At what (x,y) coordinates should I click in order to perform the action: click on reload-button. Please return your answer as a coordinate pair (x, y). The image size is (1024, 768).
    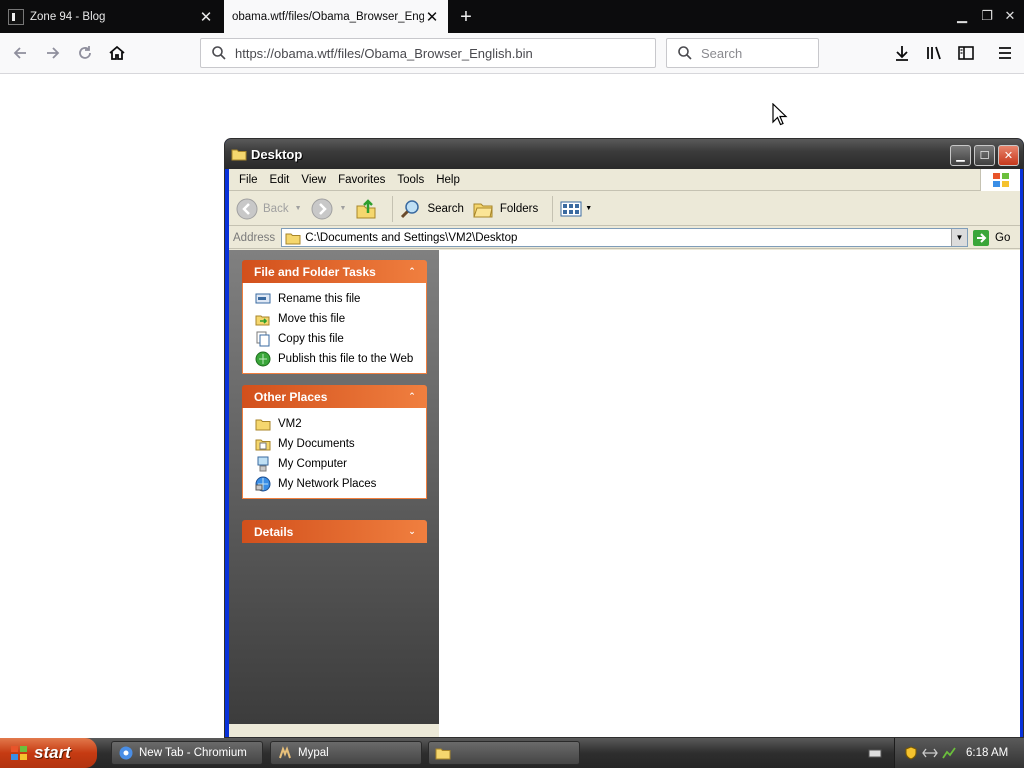
    Looking at the image, I should click on (85, 53).